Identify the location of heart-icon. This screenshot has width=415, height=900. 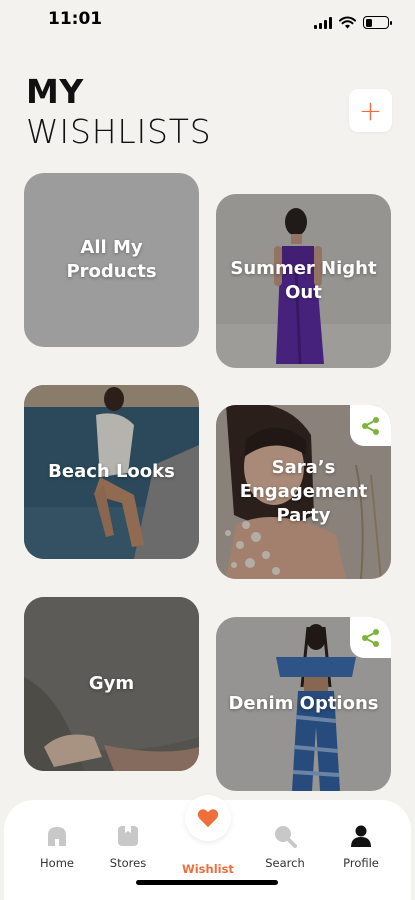
(208, 818).